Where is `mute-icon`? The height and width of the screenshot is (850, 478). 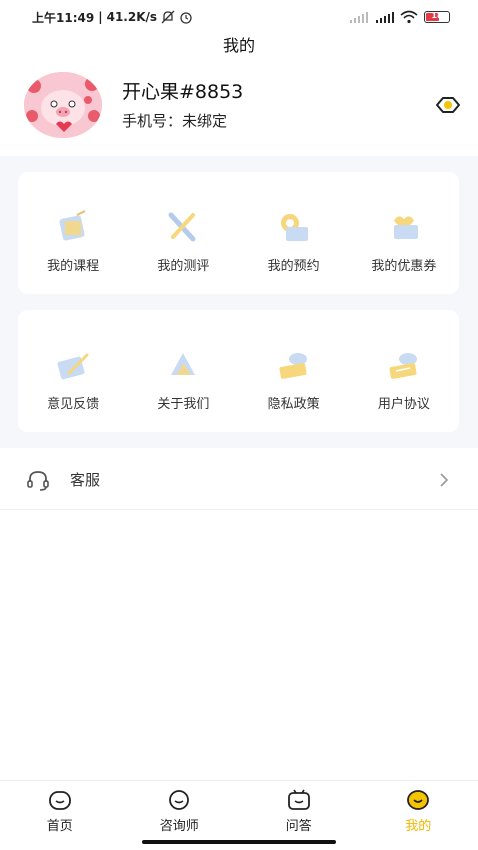 mute-icon is located at coordinates (168, 17).